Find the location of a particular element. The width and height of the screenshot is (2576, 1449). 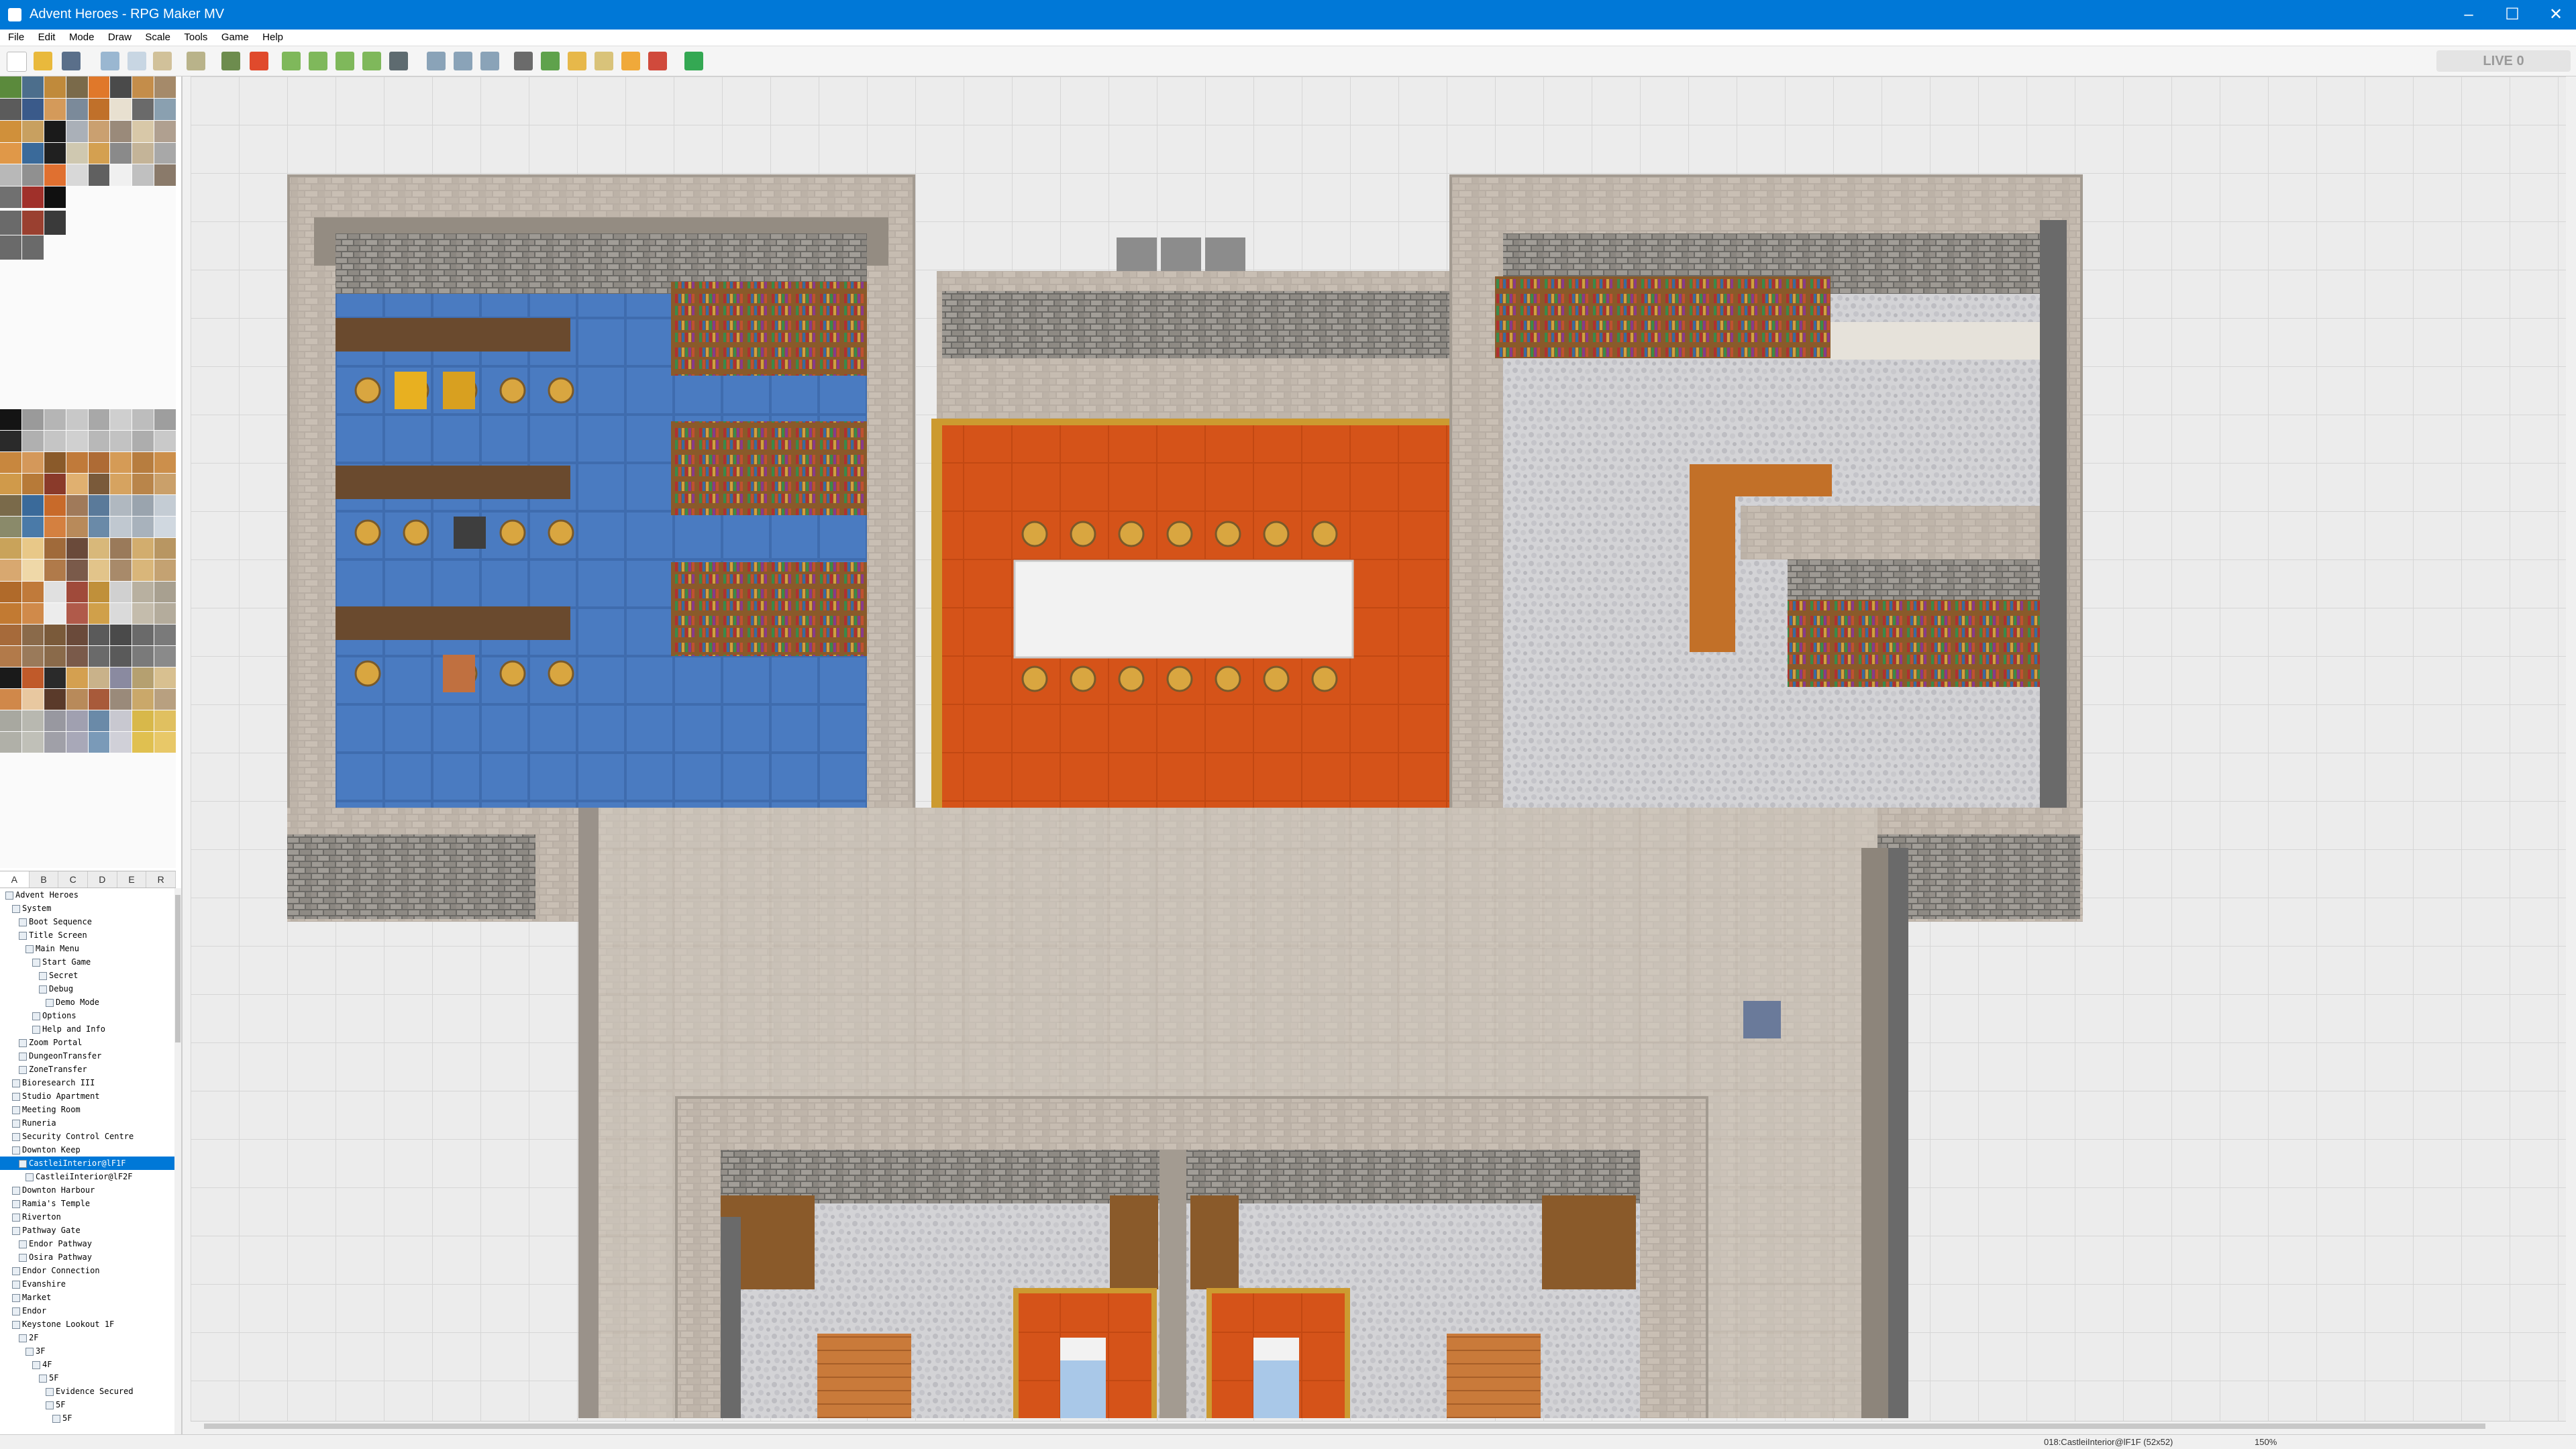

map-tree-item: Pathway Gate is located at coordinates (88, 1230).